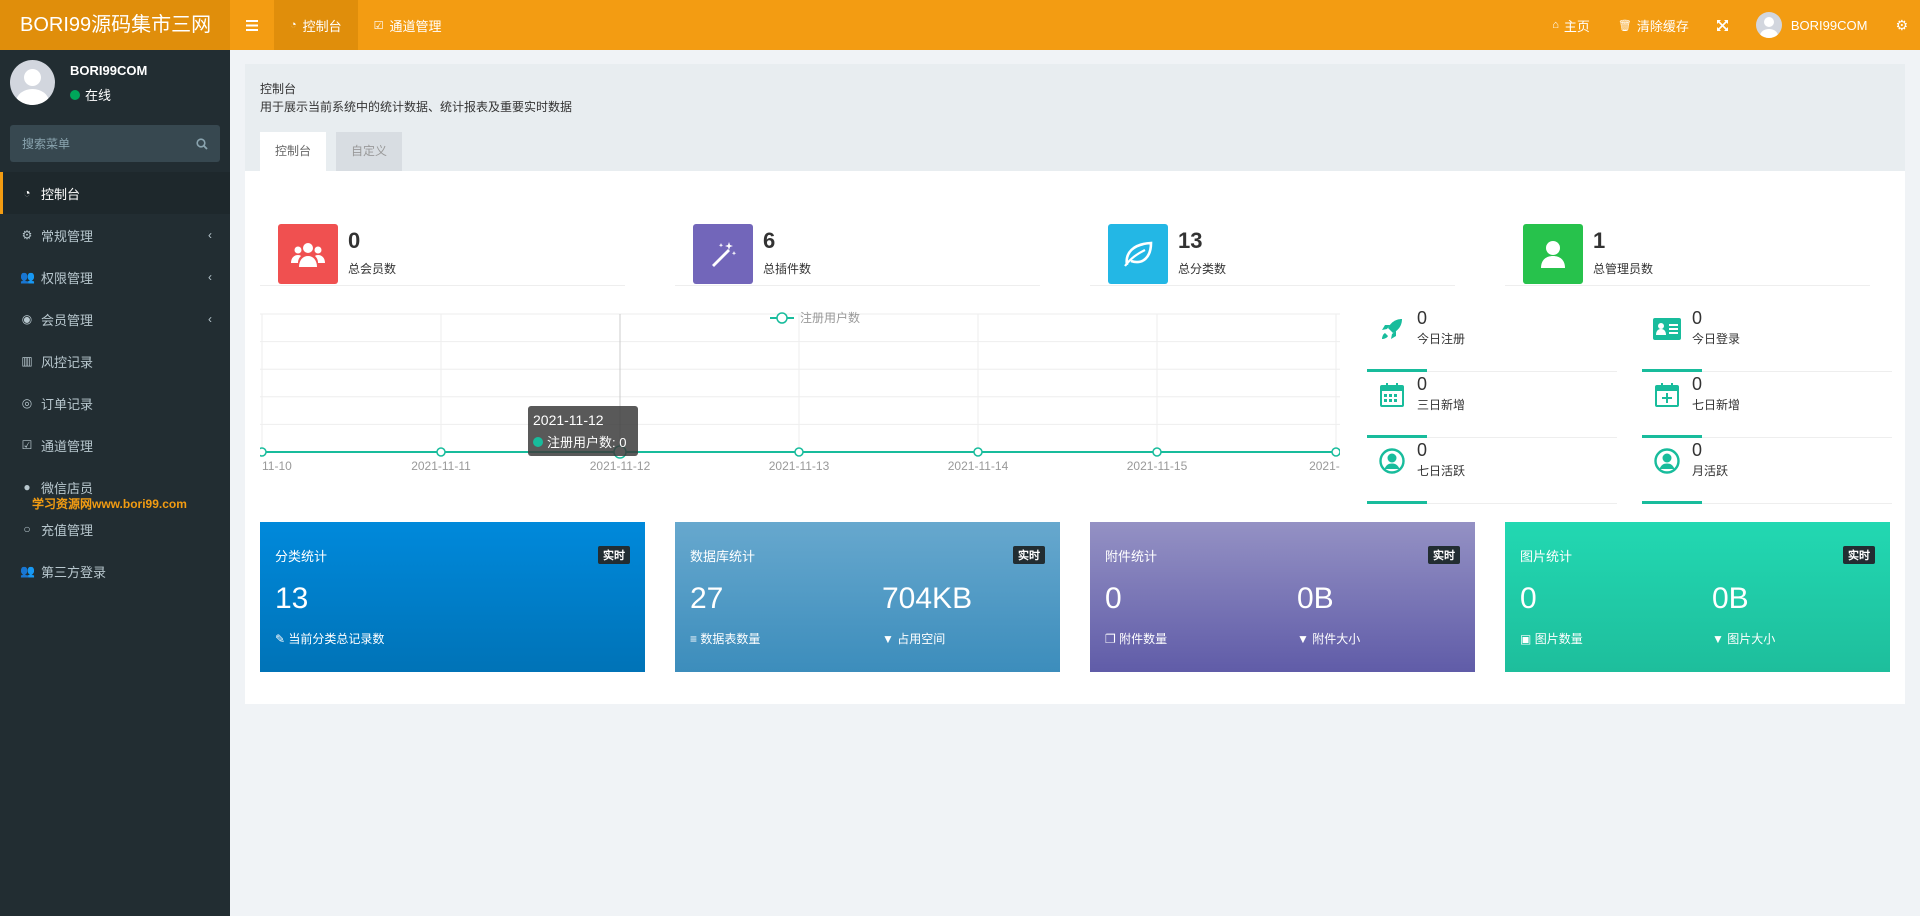 The height and width of the screenshot is (916, 1920). What do you see at coordinates (769, 240) in the screenshot?
I see `stat-value: 6` at bounding box center [769, 240].